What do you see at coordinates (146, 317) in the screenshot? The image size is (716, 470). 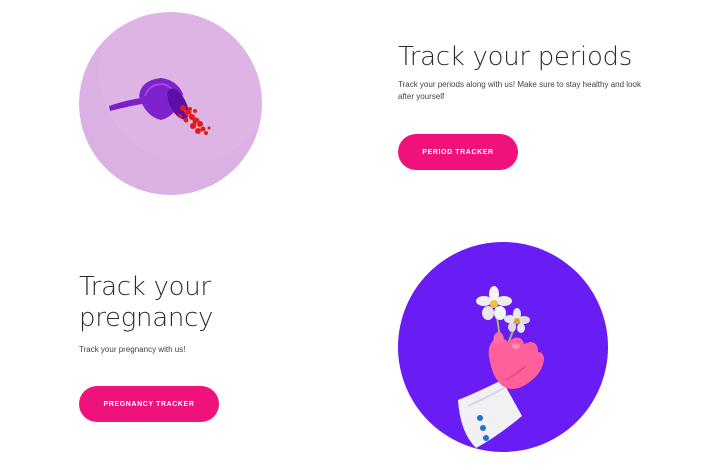 I see `pregnancy-heading-line-2: pregnancy` at bounding box center [146, 317].